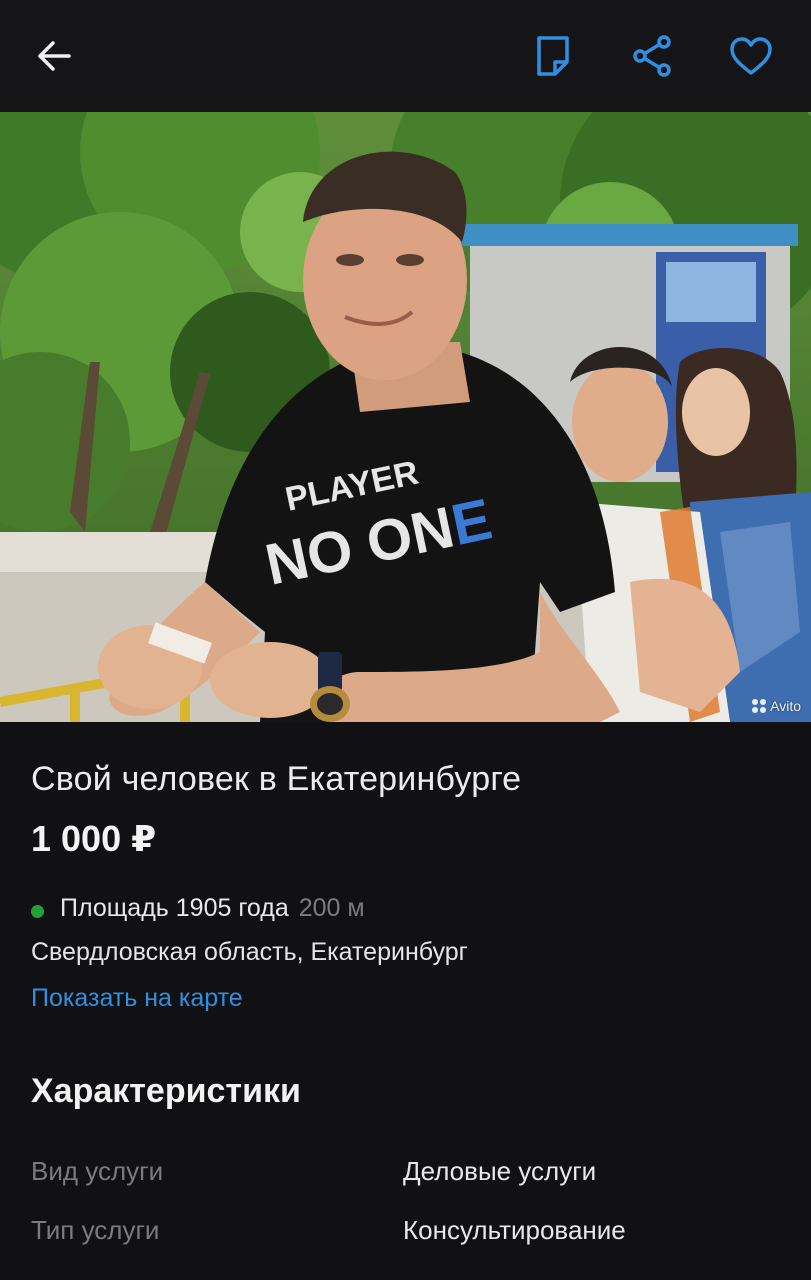  What do you see at coordinates (37, 911) in the screenshot?
I see `metro-line-dot` at bounding box center [37, 911].